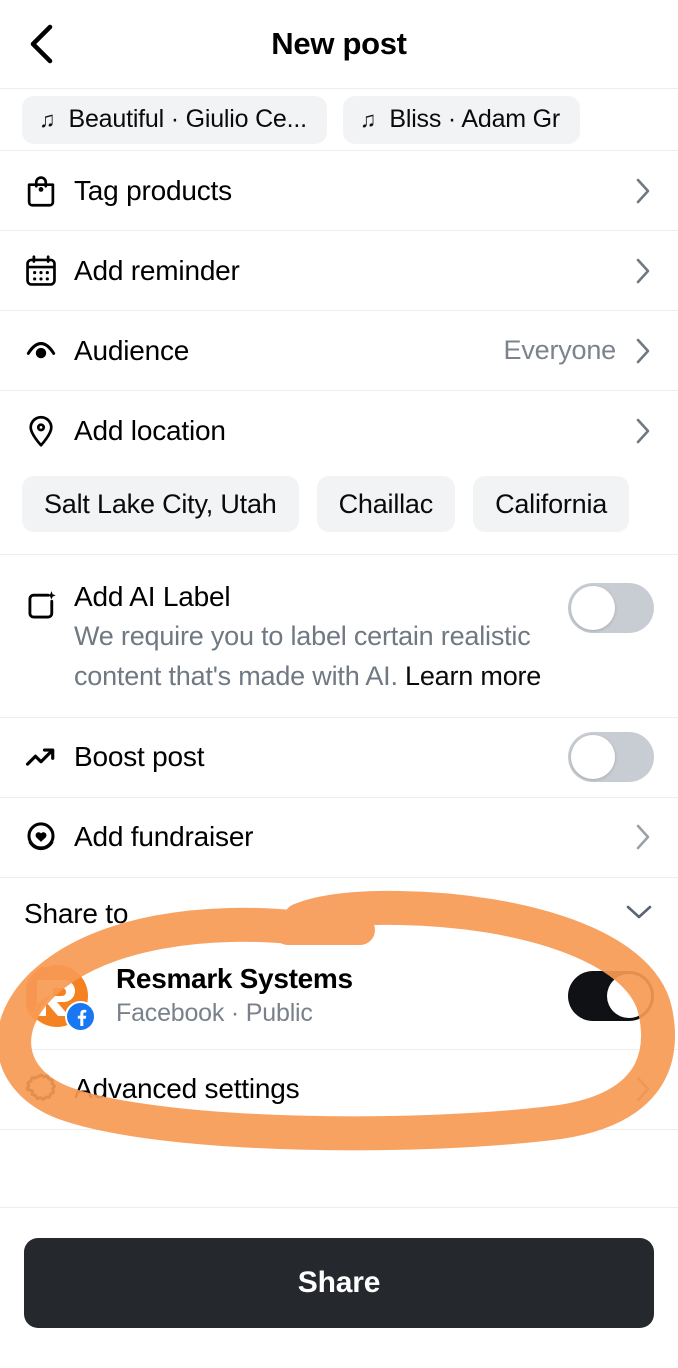 The width and height of the screenshot is (678, 1368). I want to click on account-subtitle: Facebook · Public, so click(214, 1013).